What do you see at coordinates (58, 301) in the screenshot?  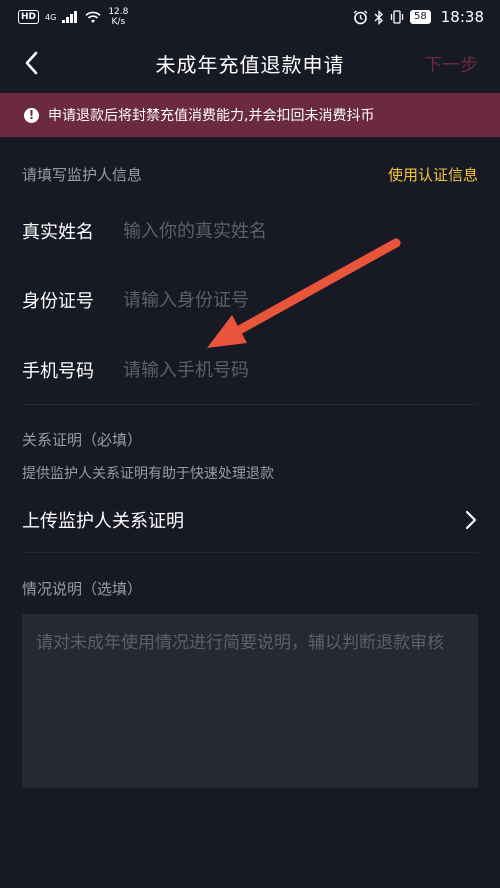 I see `id-number-label: 身份证号` at bounding box center [58, 301].